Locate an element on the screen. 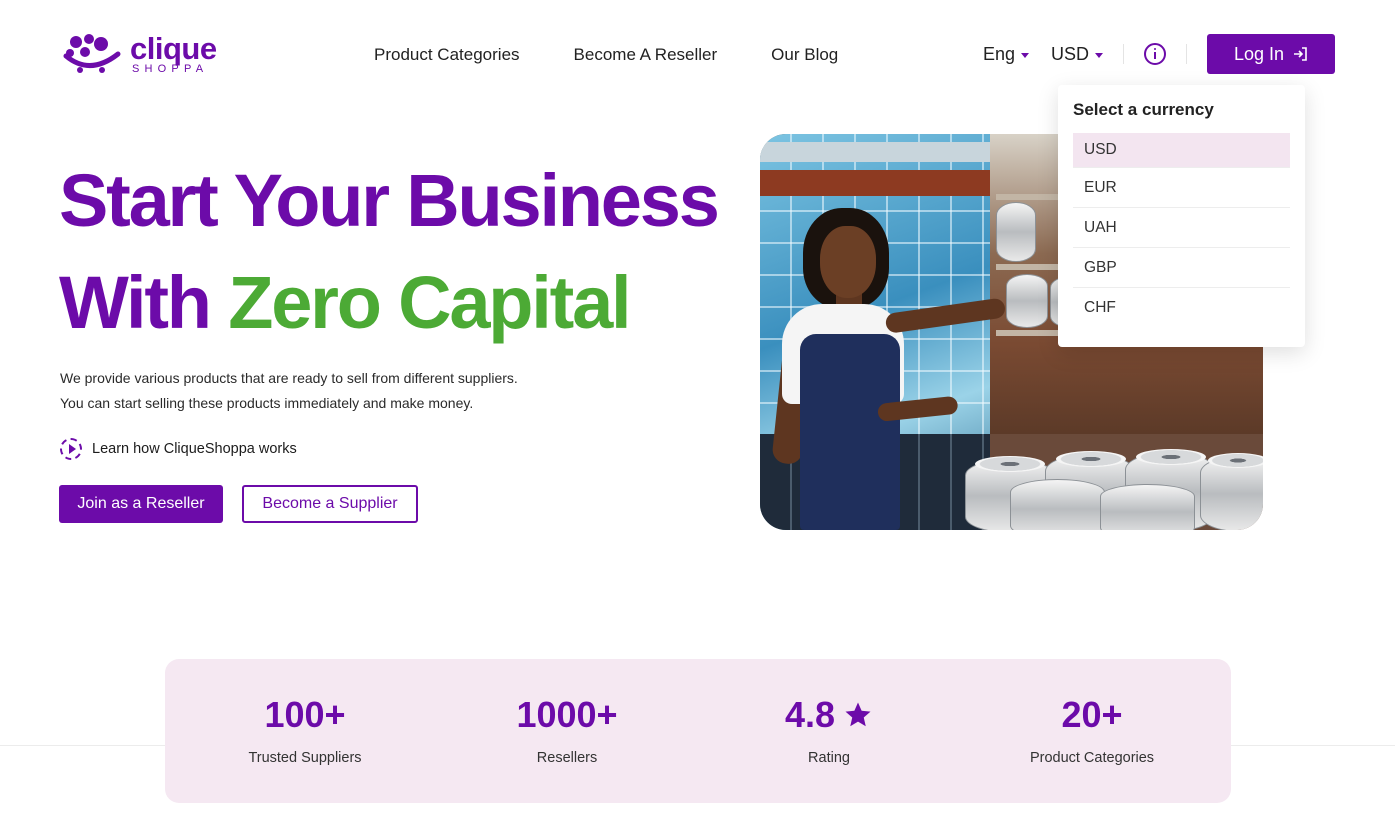  hero-title-prefix: With is located at coordinates (135, 302).